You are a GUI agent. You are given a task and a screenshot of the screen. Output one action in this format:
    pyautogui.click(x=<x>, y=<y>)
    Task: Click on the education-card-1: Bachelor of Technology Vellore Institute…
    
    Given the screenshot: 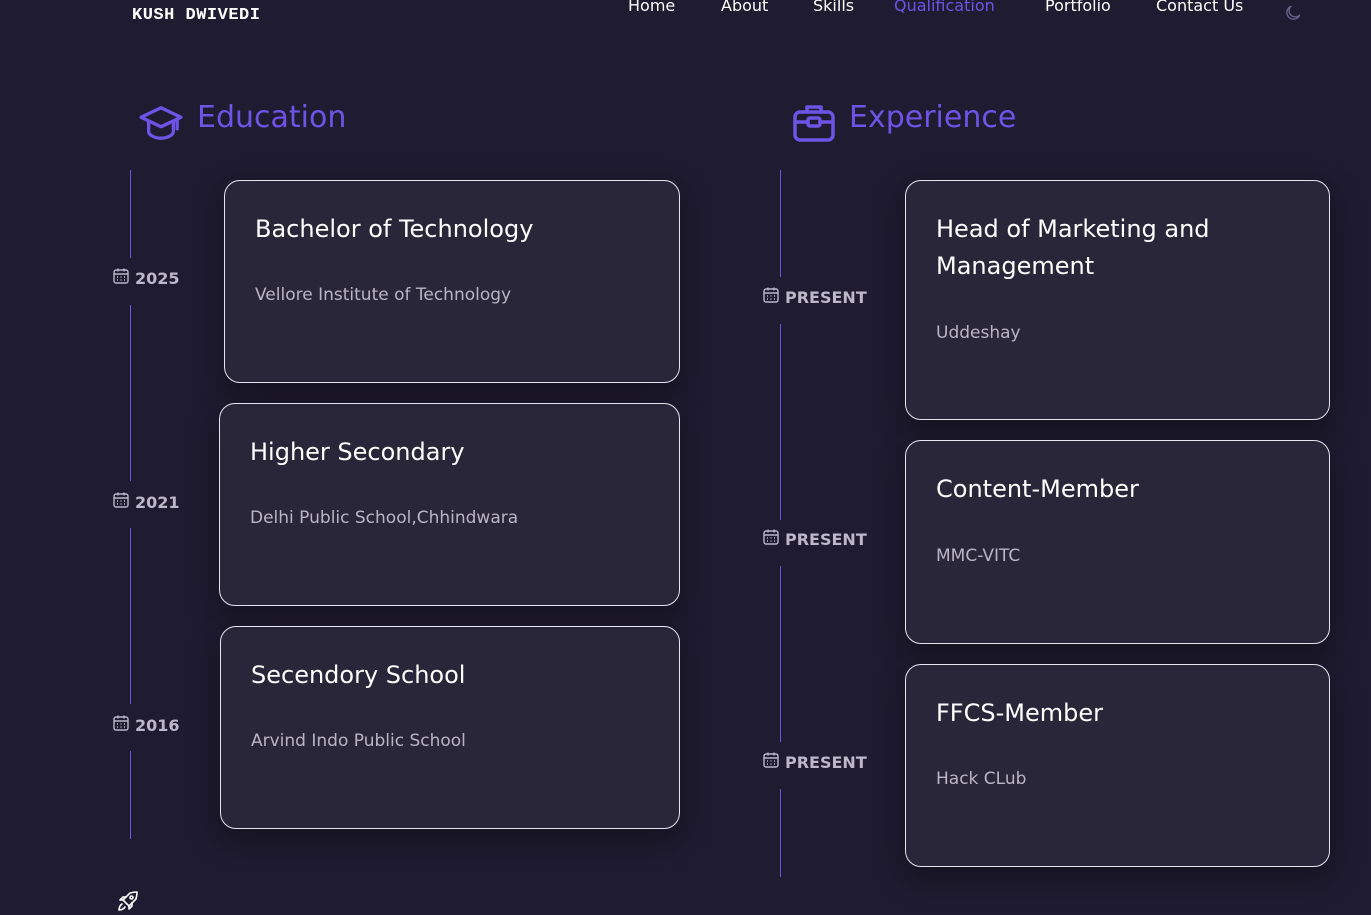 What is the action you would take?
    pyautogui.click(x=452, y=281)
    